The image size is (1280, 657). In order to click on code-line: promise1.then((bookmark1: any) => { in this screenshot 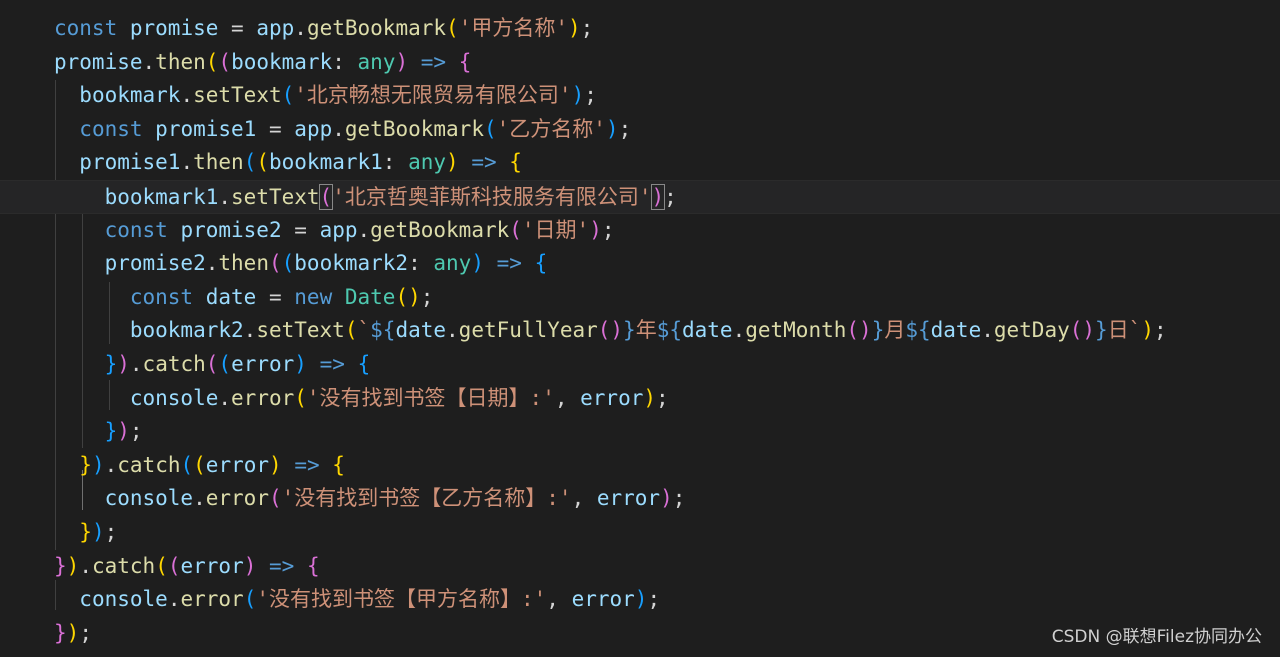, I will do `click(640, 163)`.